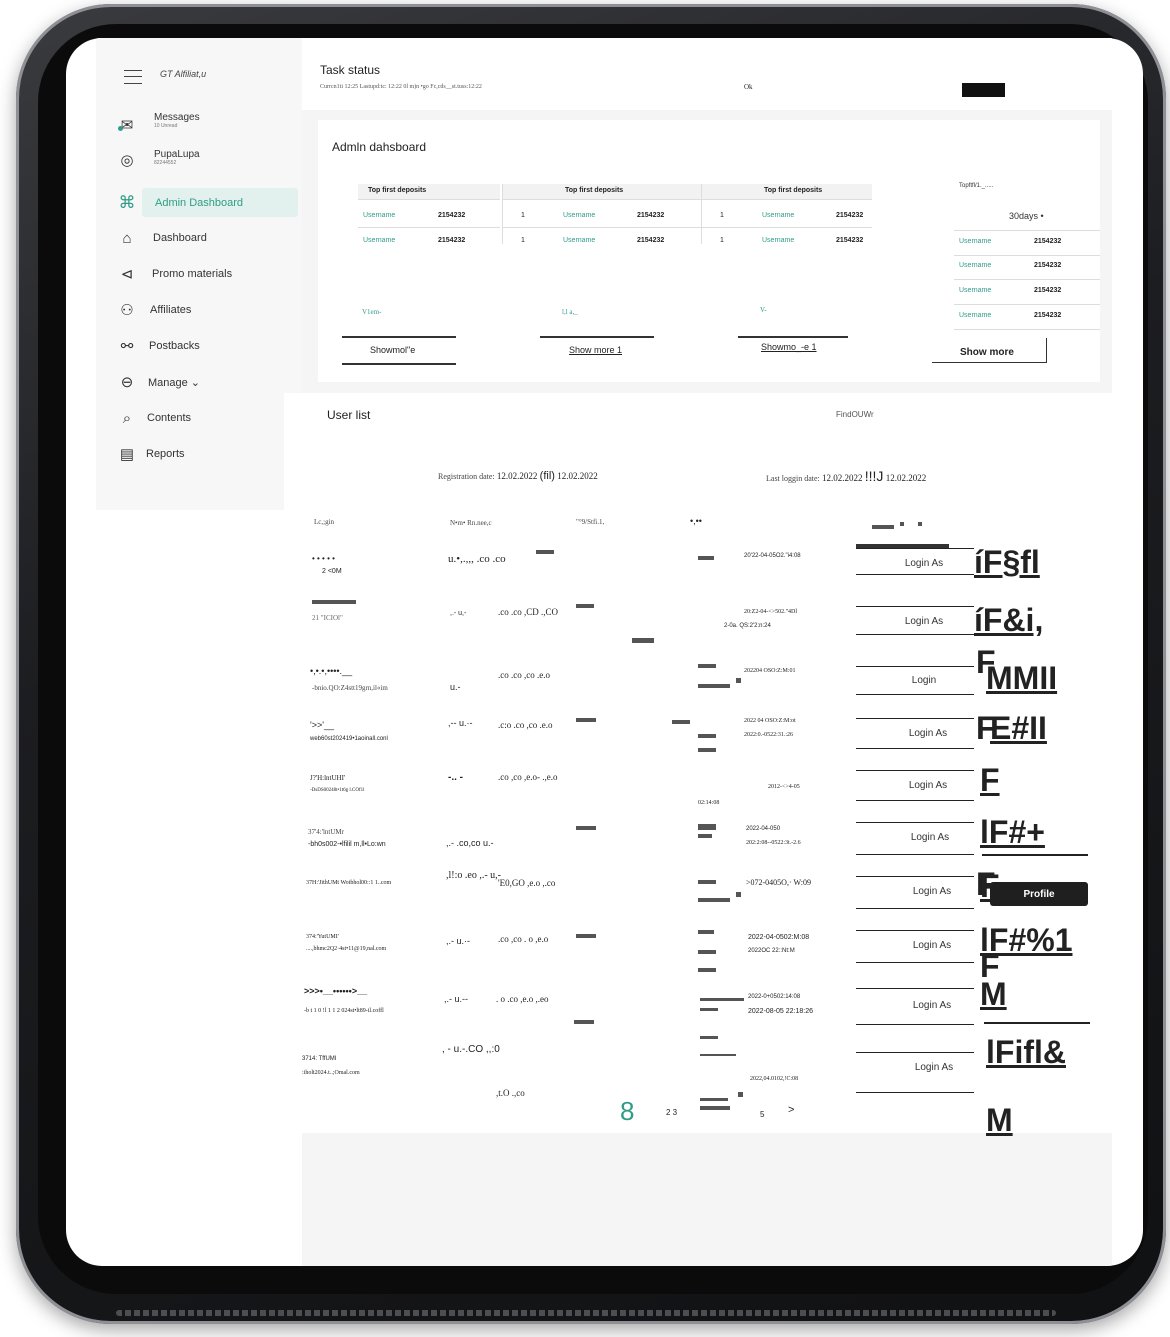  What do you see at coordinates (1027, 292) in the screenshot?
I see `table-row: Username 2154232` at bounding box center [1027, 292].